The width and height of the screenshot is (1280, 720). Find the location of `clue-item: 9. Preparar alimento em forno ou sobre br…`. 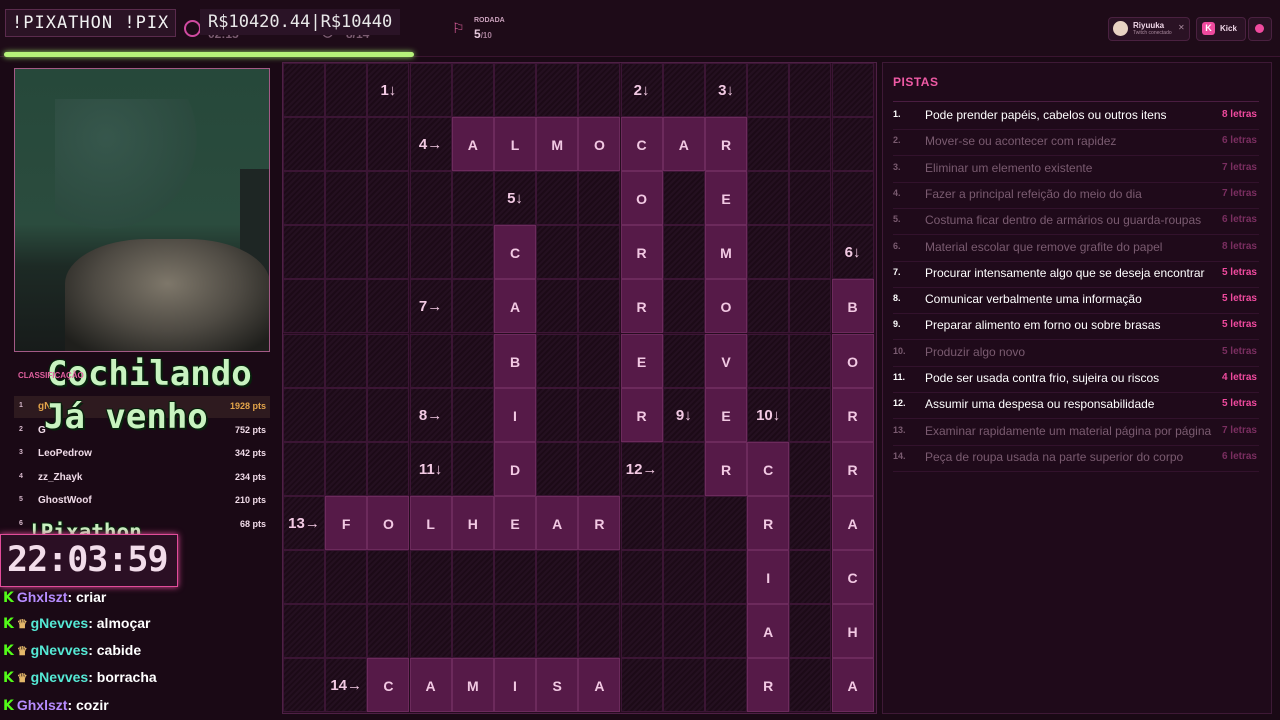

clue-item: 9. Preparar alimento em forno ou sobre br… is located at coordinates (1076, 326).